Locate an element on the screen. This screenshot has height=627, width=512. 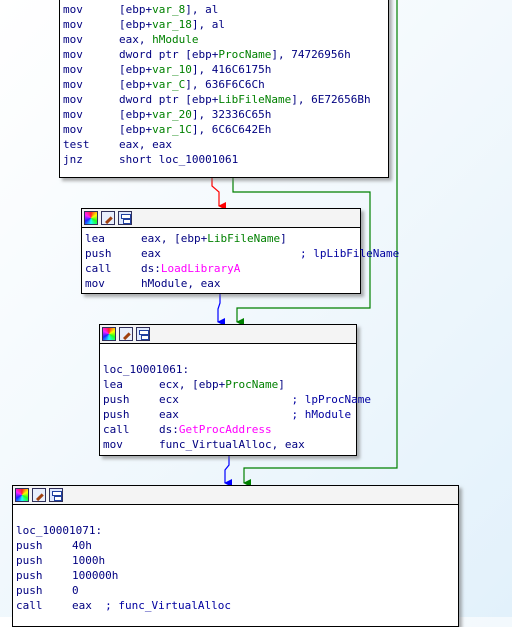
import-name: LoadLibraryA is located at coordinates (200, 268).